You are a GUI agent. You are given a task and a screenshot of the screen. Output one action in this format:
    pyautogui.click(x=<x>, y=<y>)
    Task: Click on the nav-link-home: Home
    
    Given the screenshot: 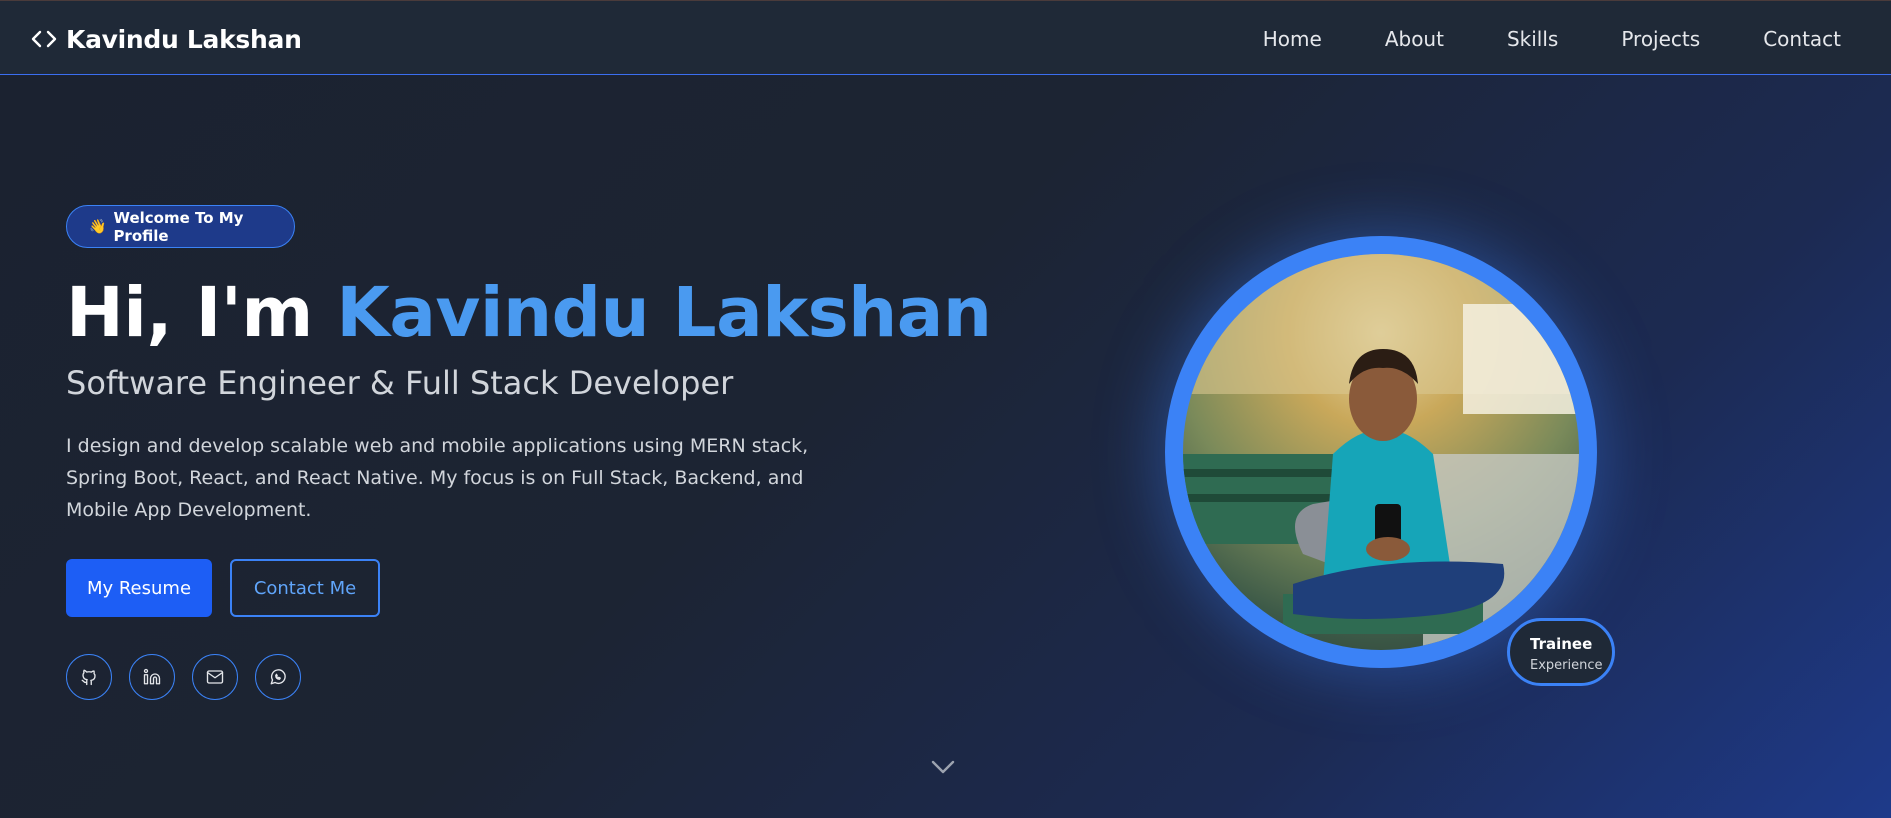 What is the action you would take?
    pyautogui.click(x=1292, y=39)
    